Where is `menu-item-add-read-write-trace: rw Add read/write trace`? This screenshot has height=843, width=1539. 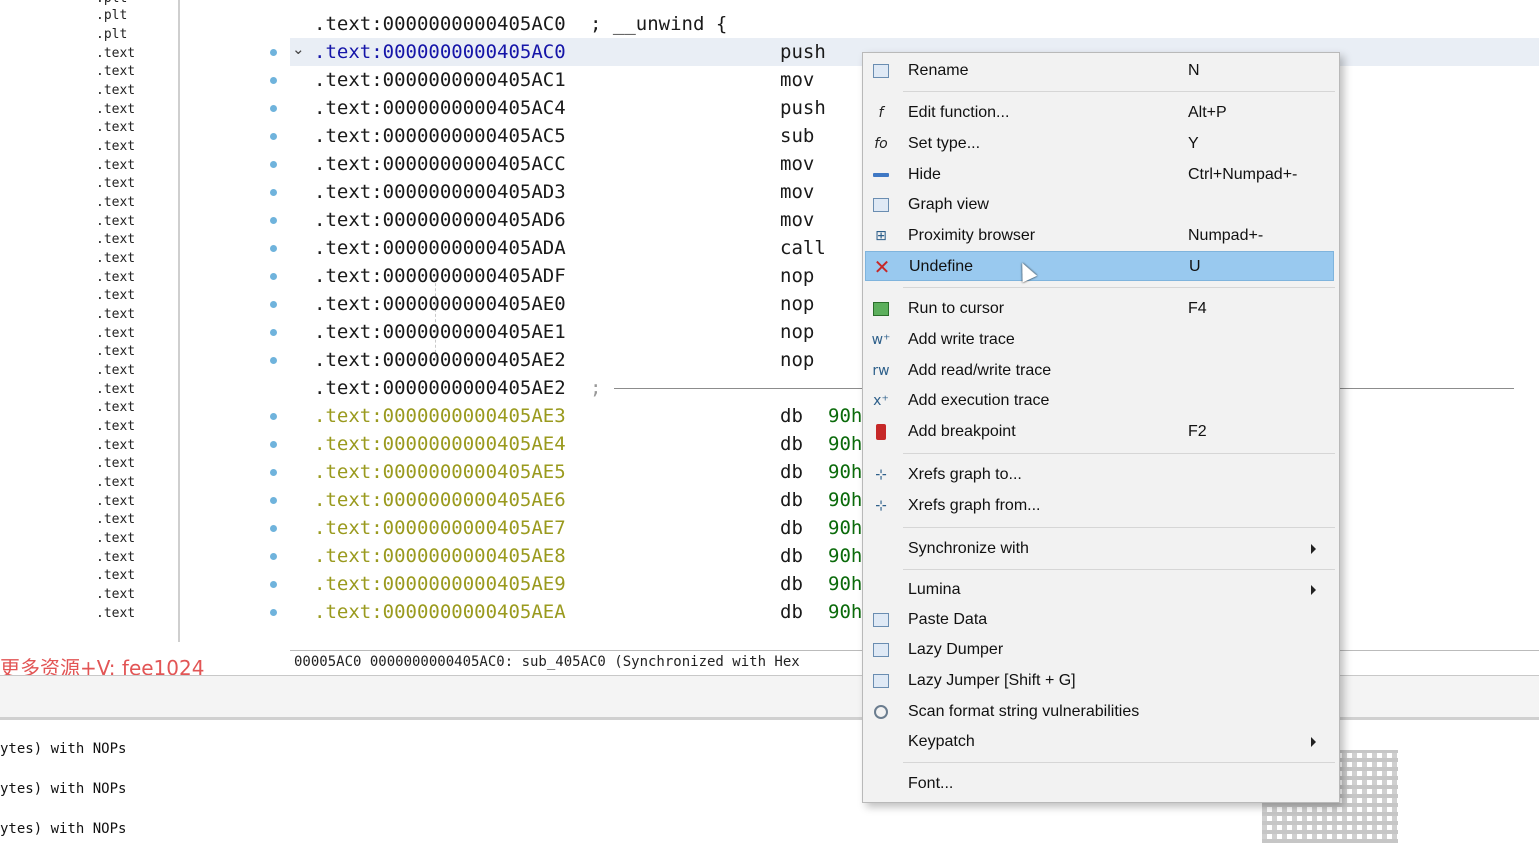 menu-item-add-read-write-trace: rw Add read/write trace is located at coordinates (1099, 371).